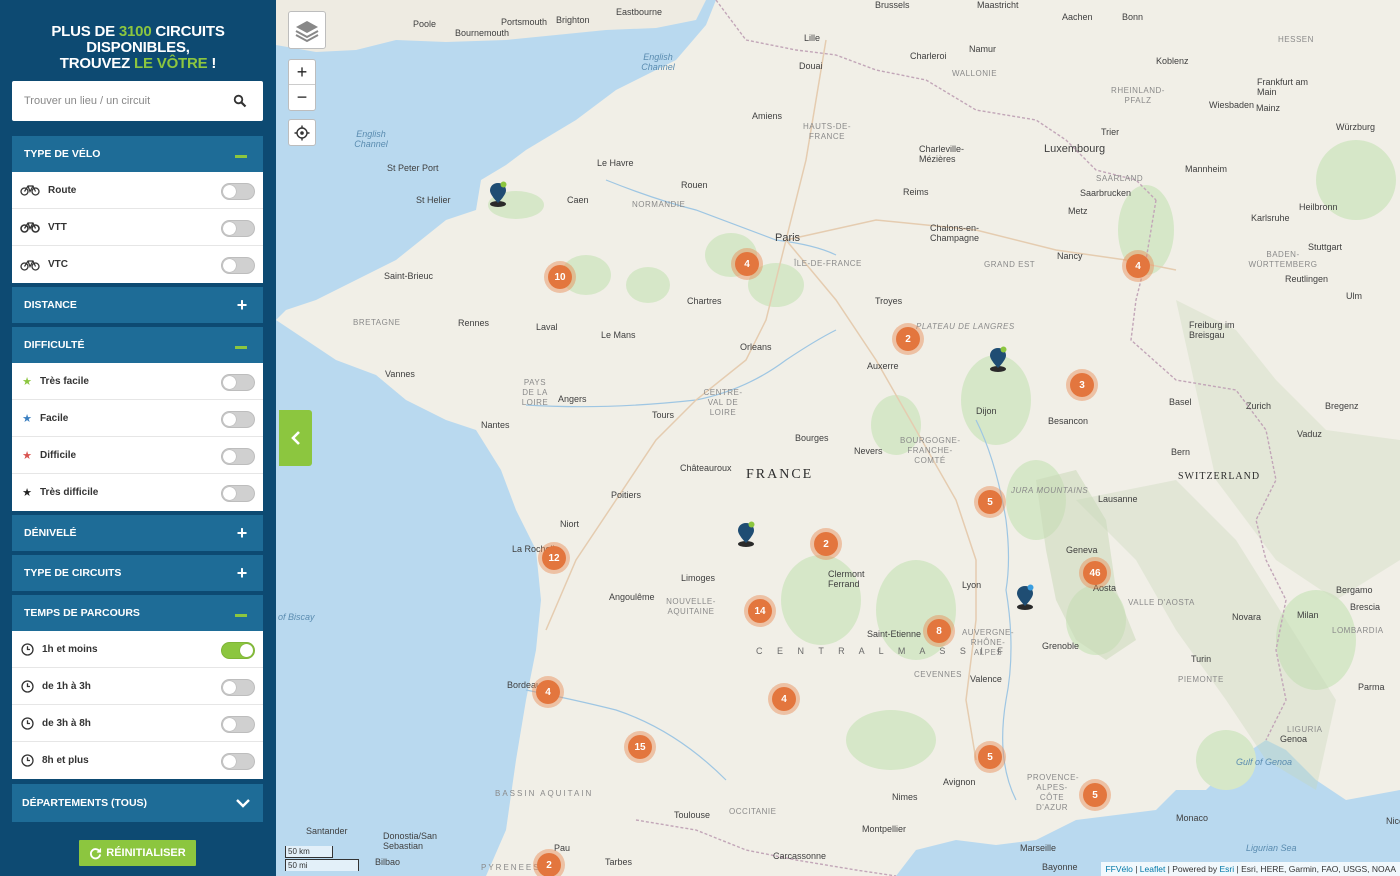 This screenshot has width=1400, height=876. Describe the element at coordinates (302, 97) in the screenshot. I see `zoom-out-button: −` at that location.